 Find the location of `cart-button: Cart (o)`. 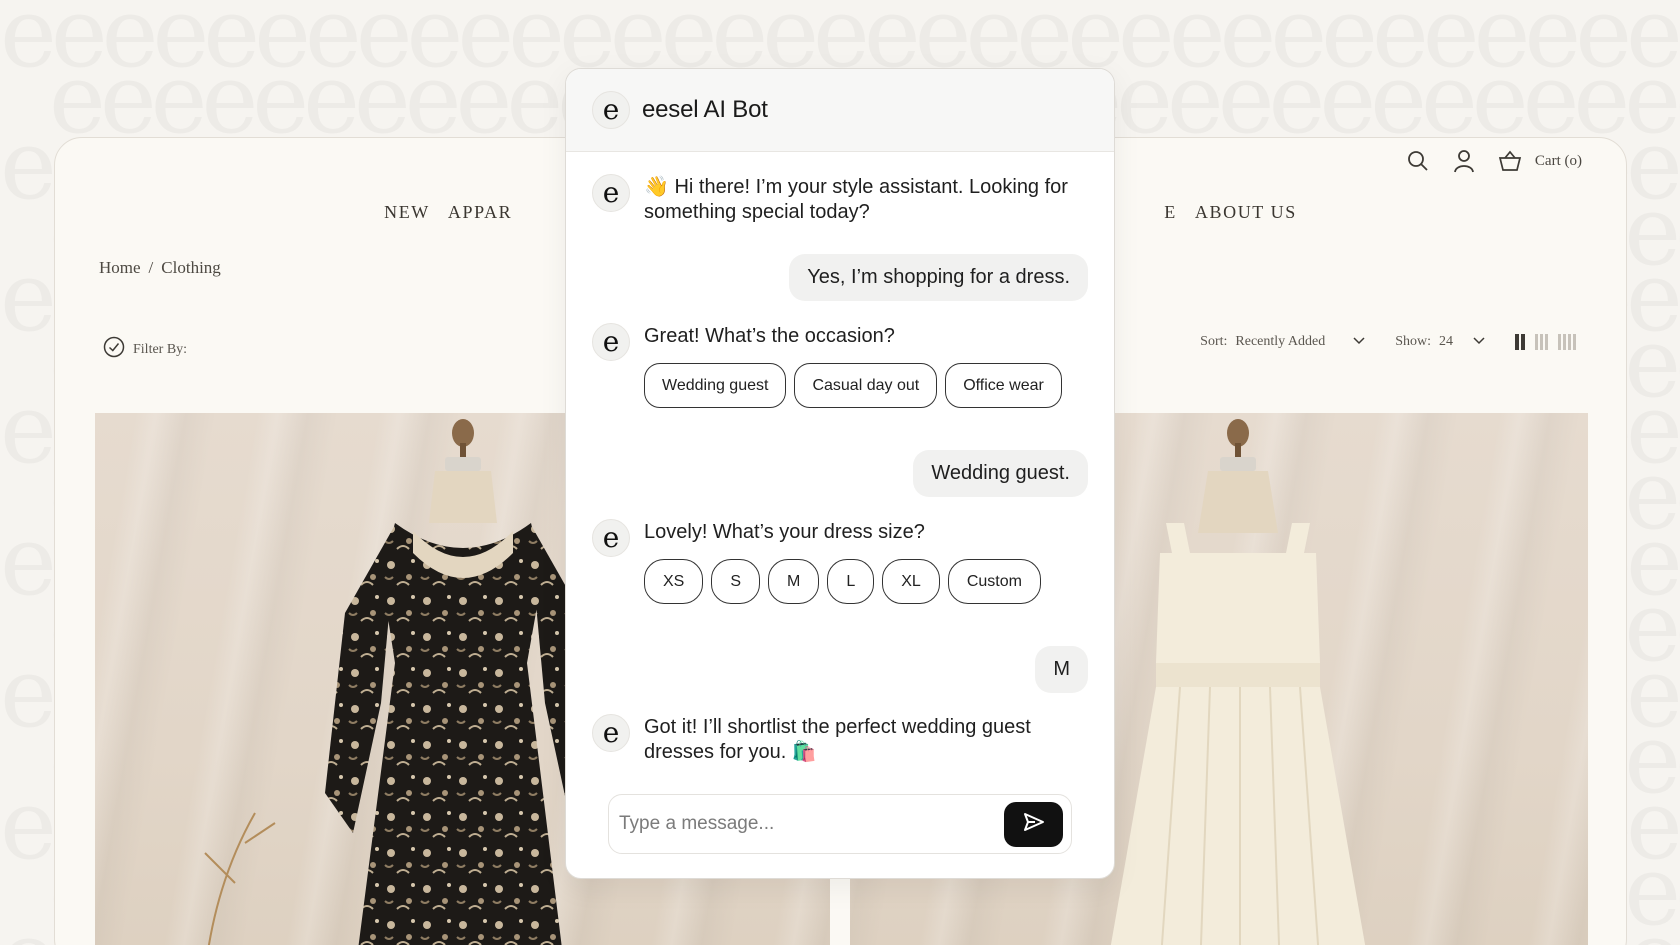

cart-button: Cart (o) is located at coordinates (1539, 161).